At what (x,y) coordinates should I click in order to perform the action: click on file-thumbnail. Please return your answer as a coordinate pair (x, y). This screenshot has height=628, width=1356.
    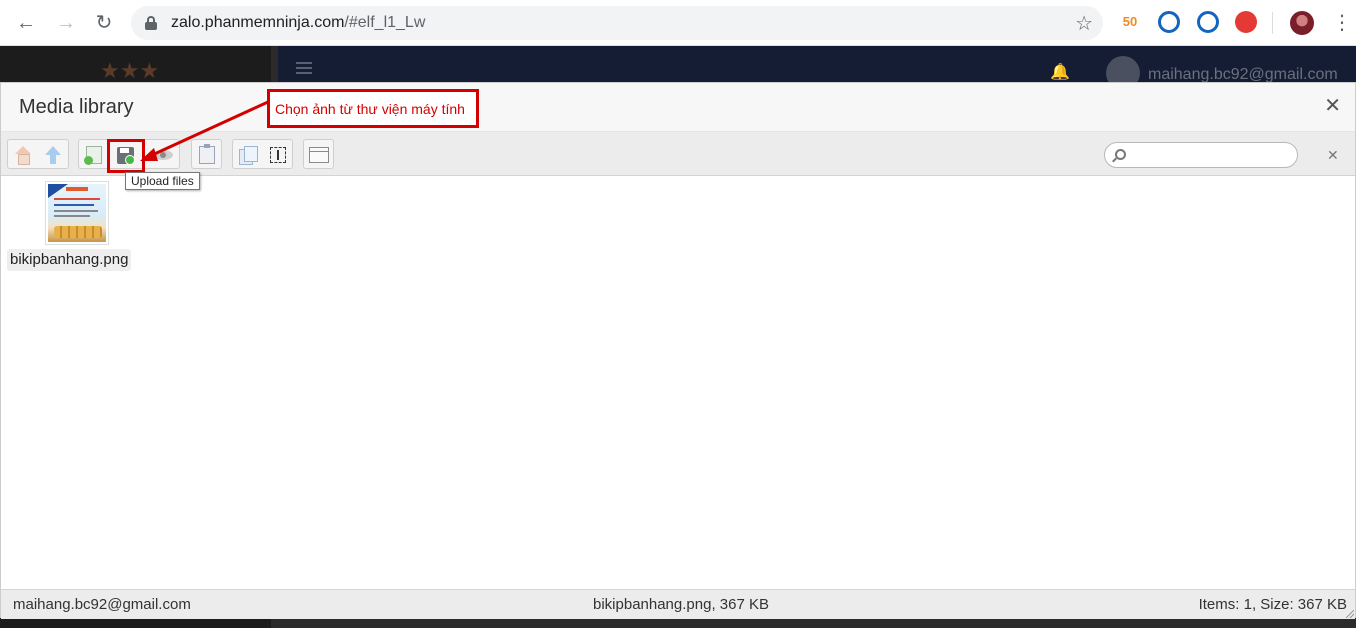
    Looking at the image, I should click on (77, 213).